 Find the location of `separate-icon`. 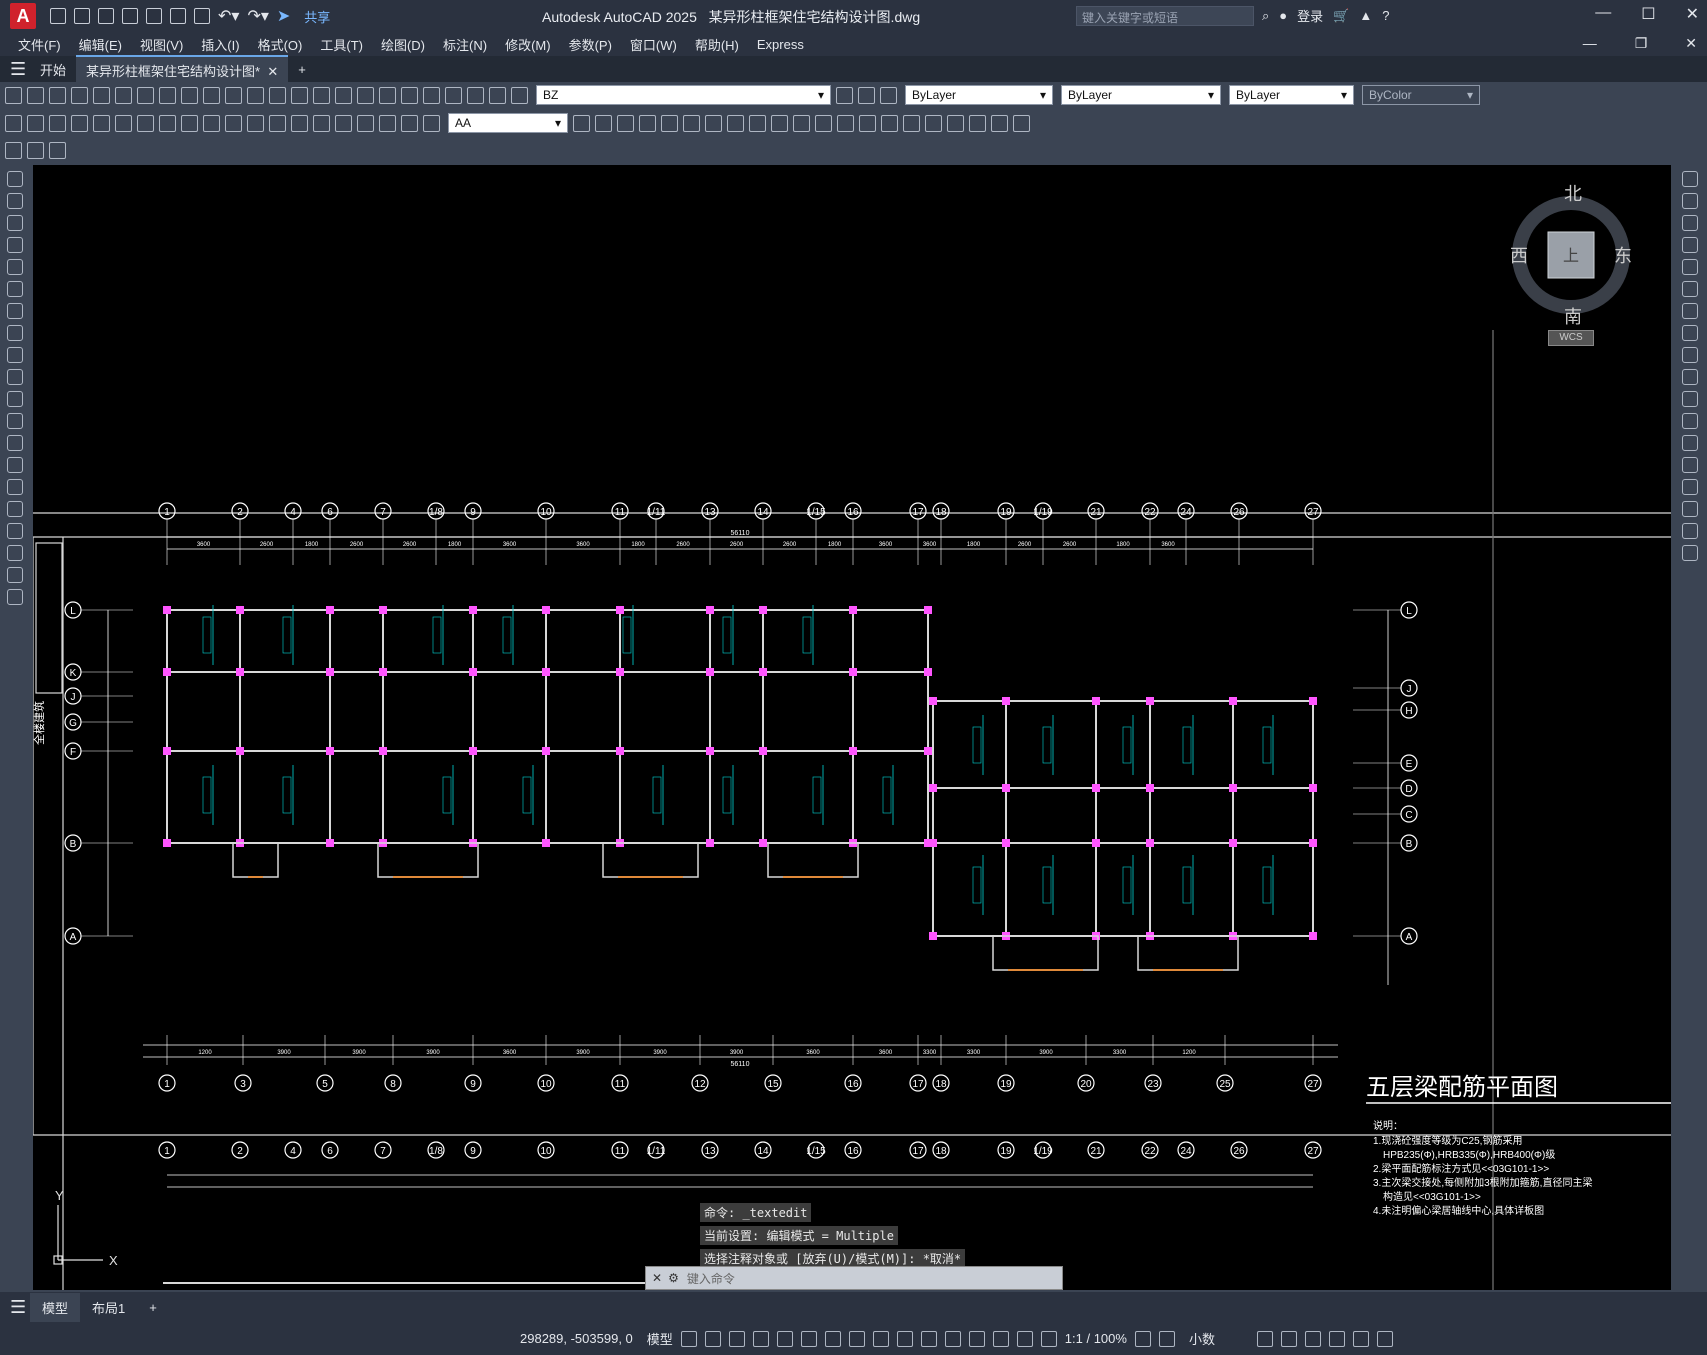

separate-icon is located at coordinates (889, 123).